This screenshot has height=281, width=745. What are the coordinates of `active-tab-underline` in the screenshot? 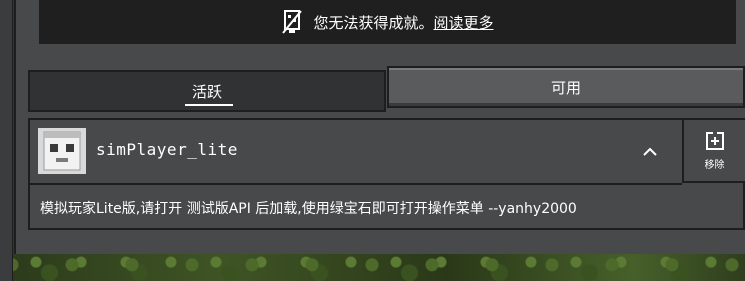 It's located at (209, 105).